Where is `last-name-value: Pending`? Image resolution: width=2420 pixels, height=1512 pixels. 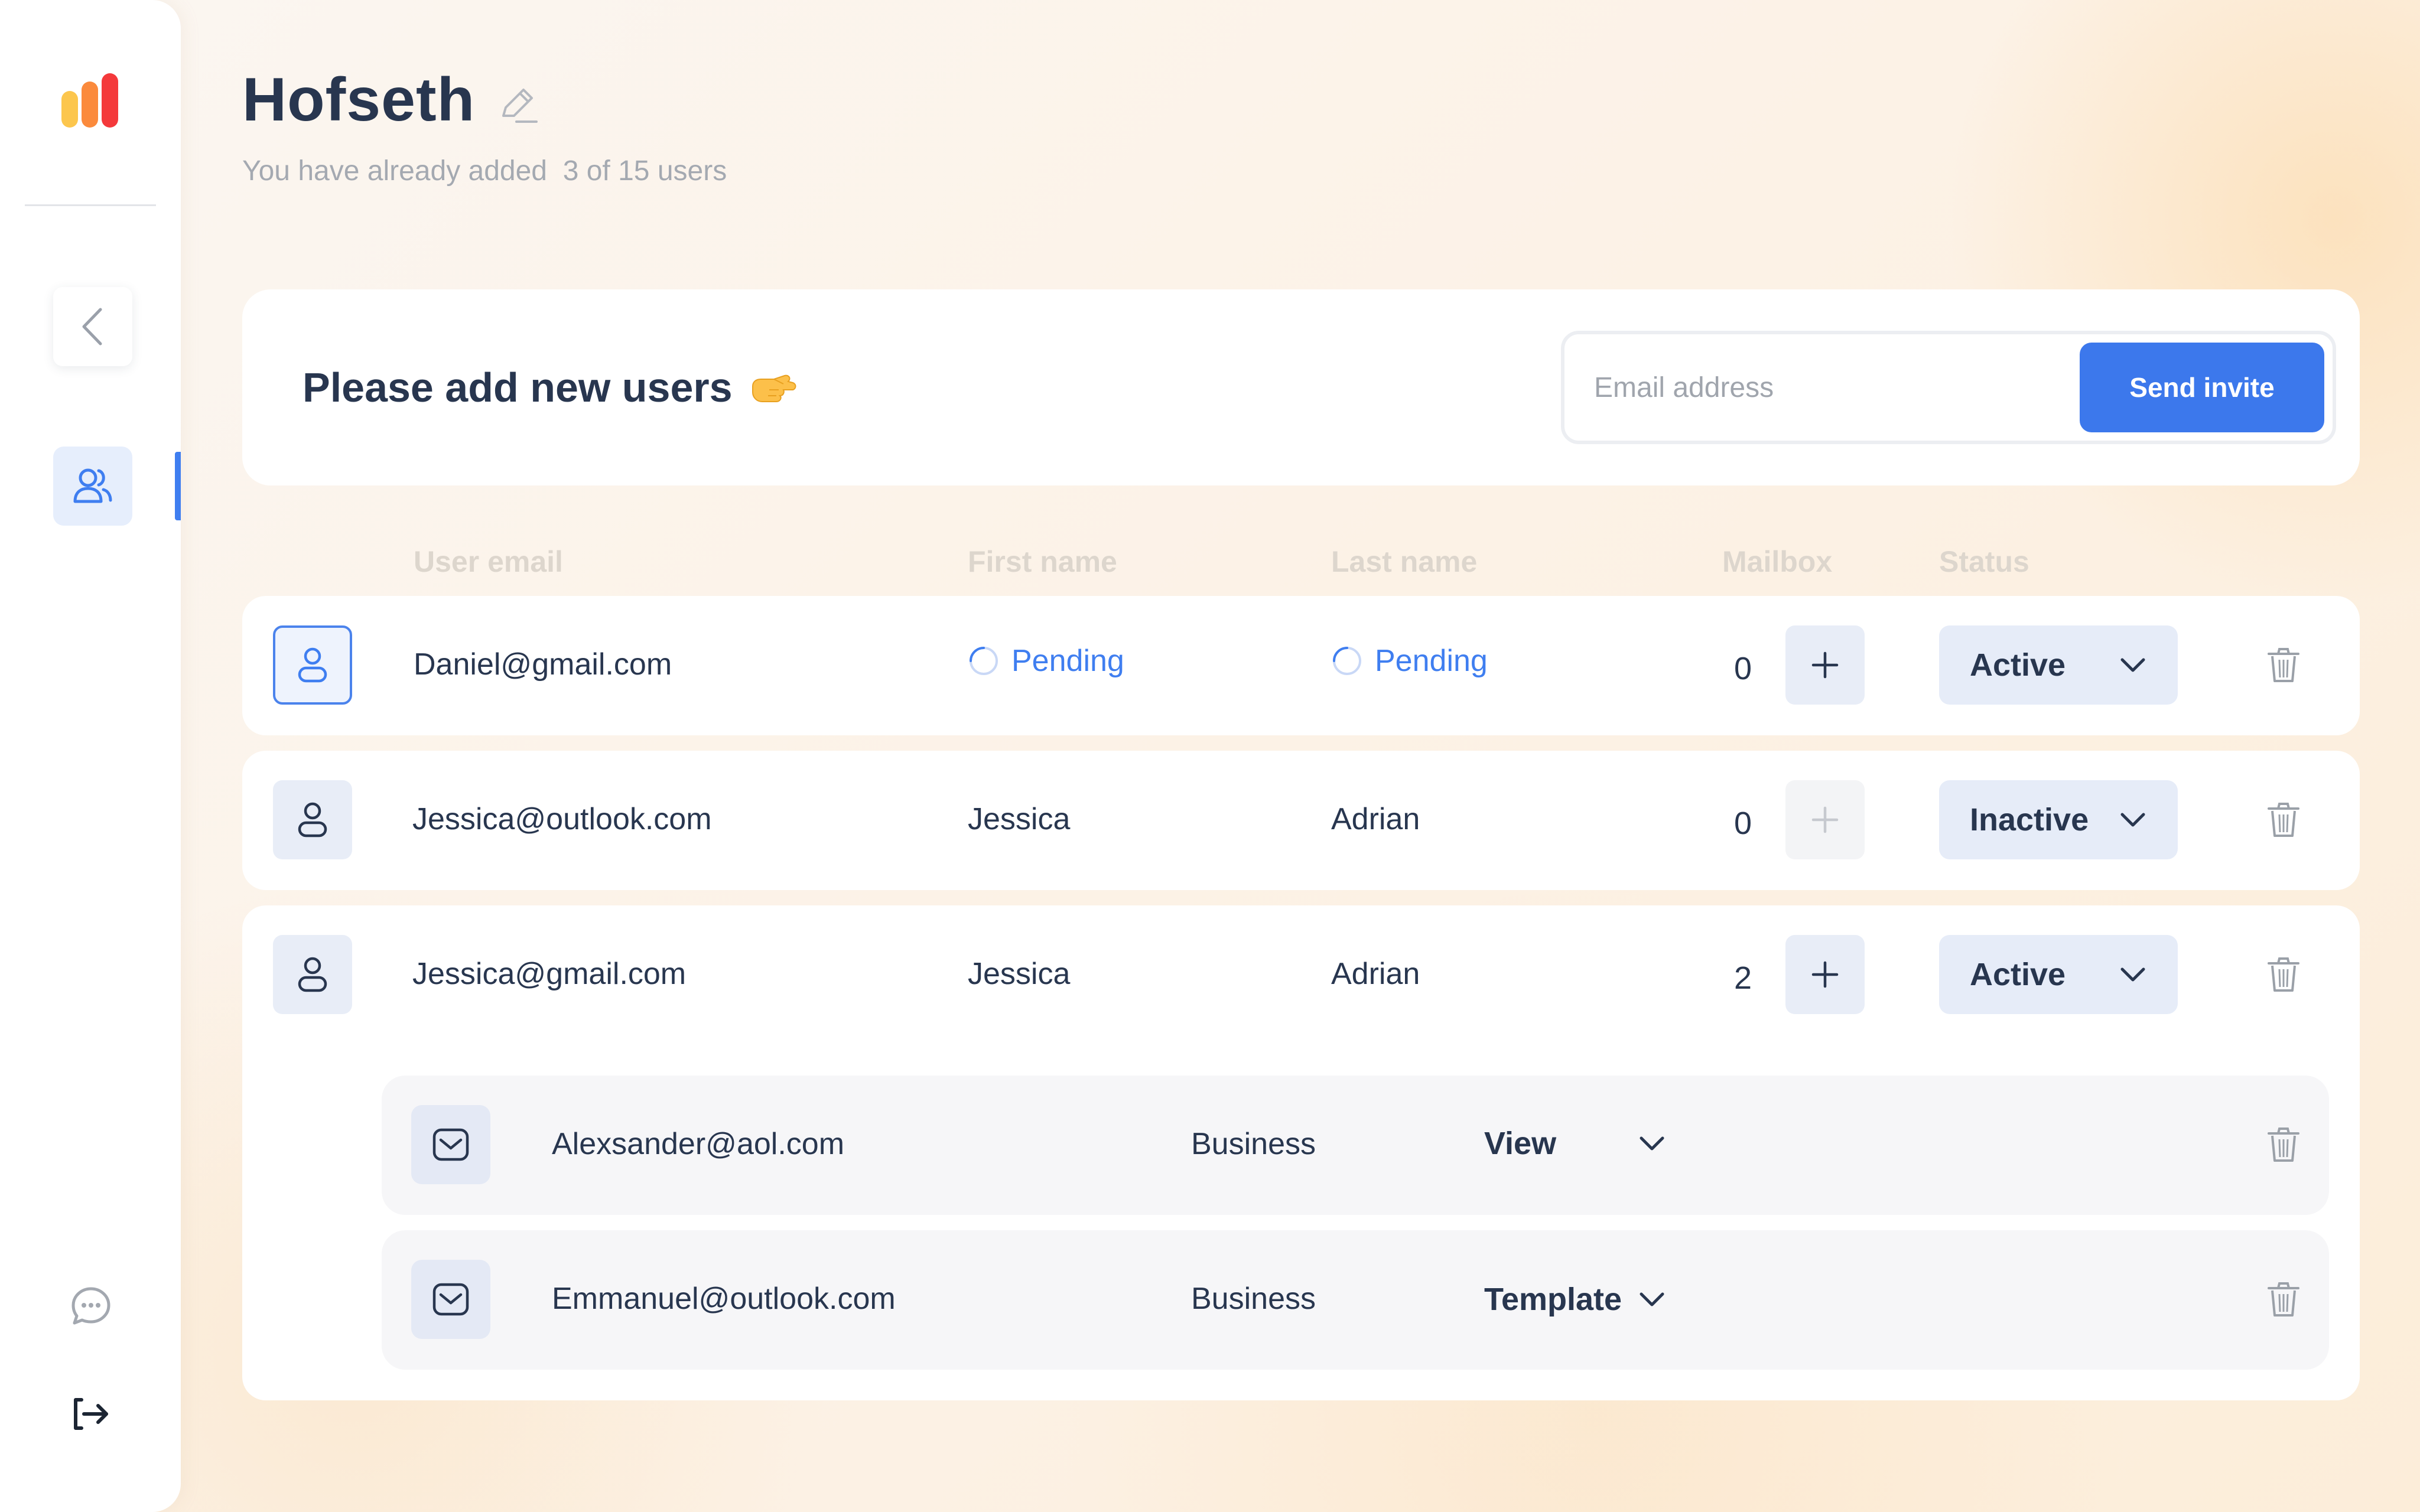
last-name-value: Pending is located at coordinates (1431, 661).